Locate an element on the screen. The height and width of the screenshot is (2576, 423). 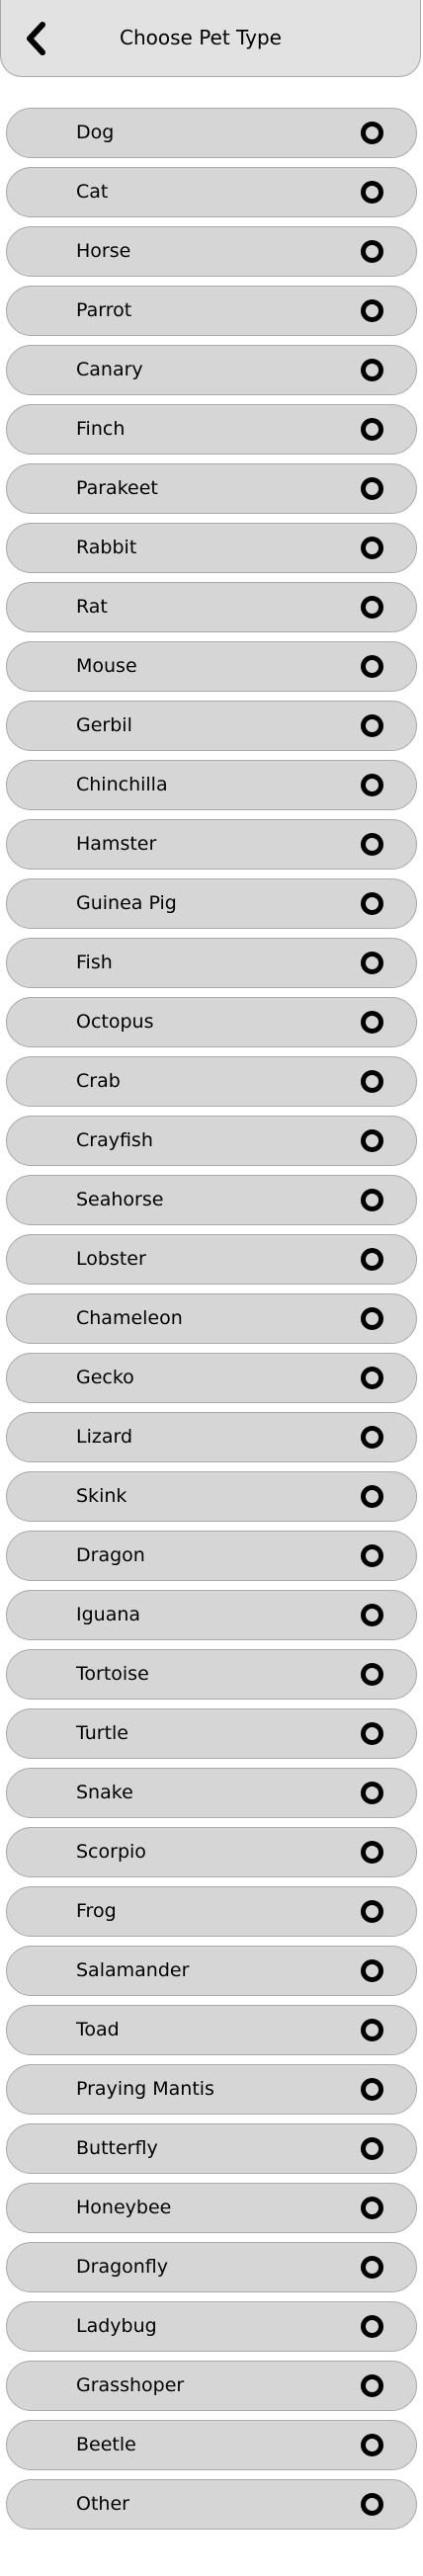
pet-option-beetle: Beetle is located at coordinates (211, 2445).